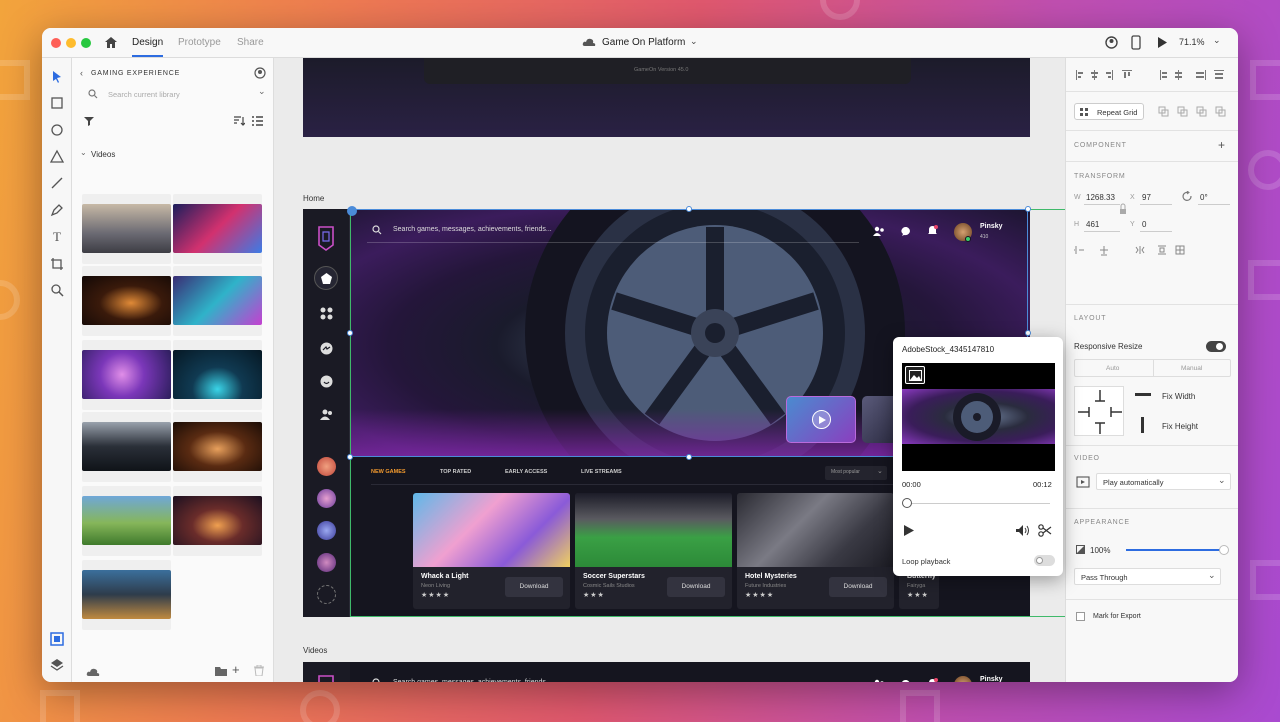  What do you see at coordinates (57, 157) in the screenshot?
I see `polygon-tool-icon` at bounding box center [57, 157].